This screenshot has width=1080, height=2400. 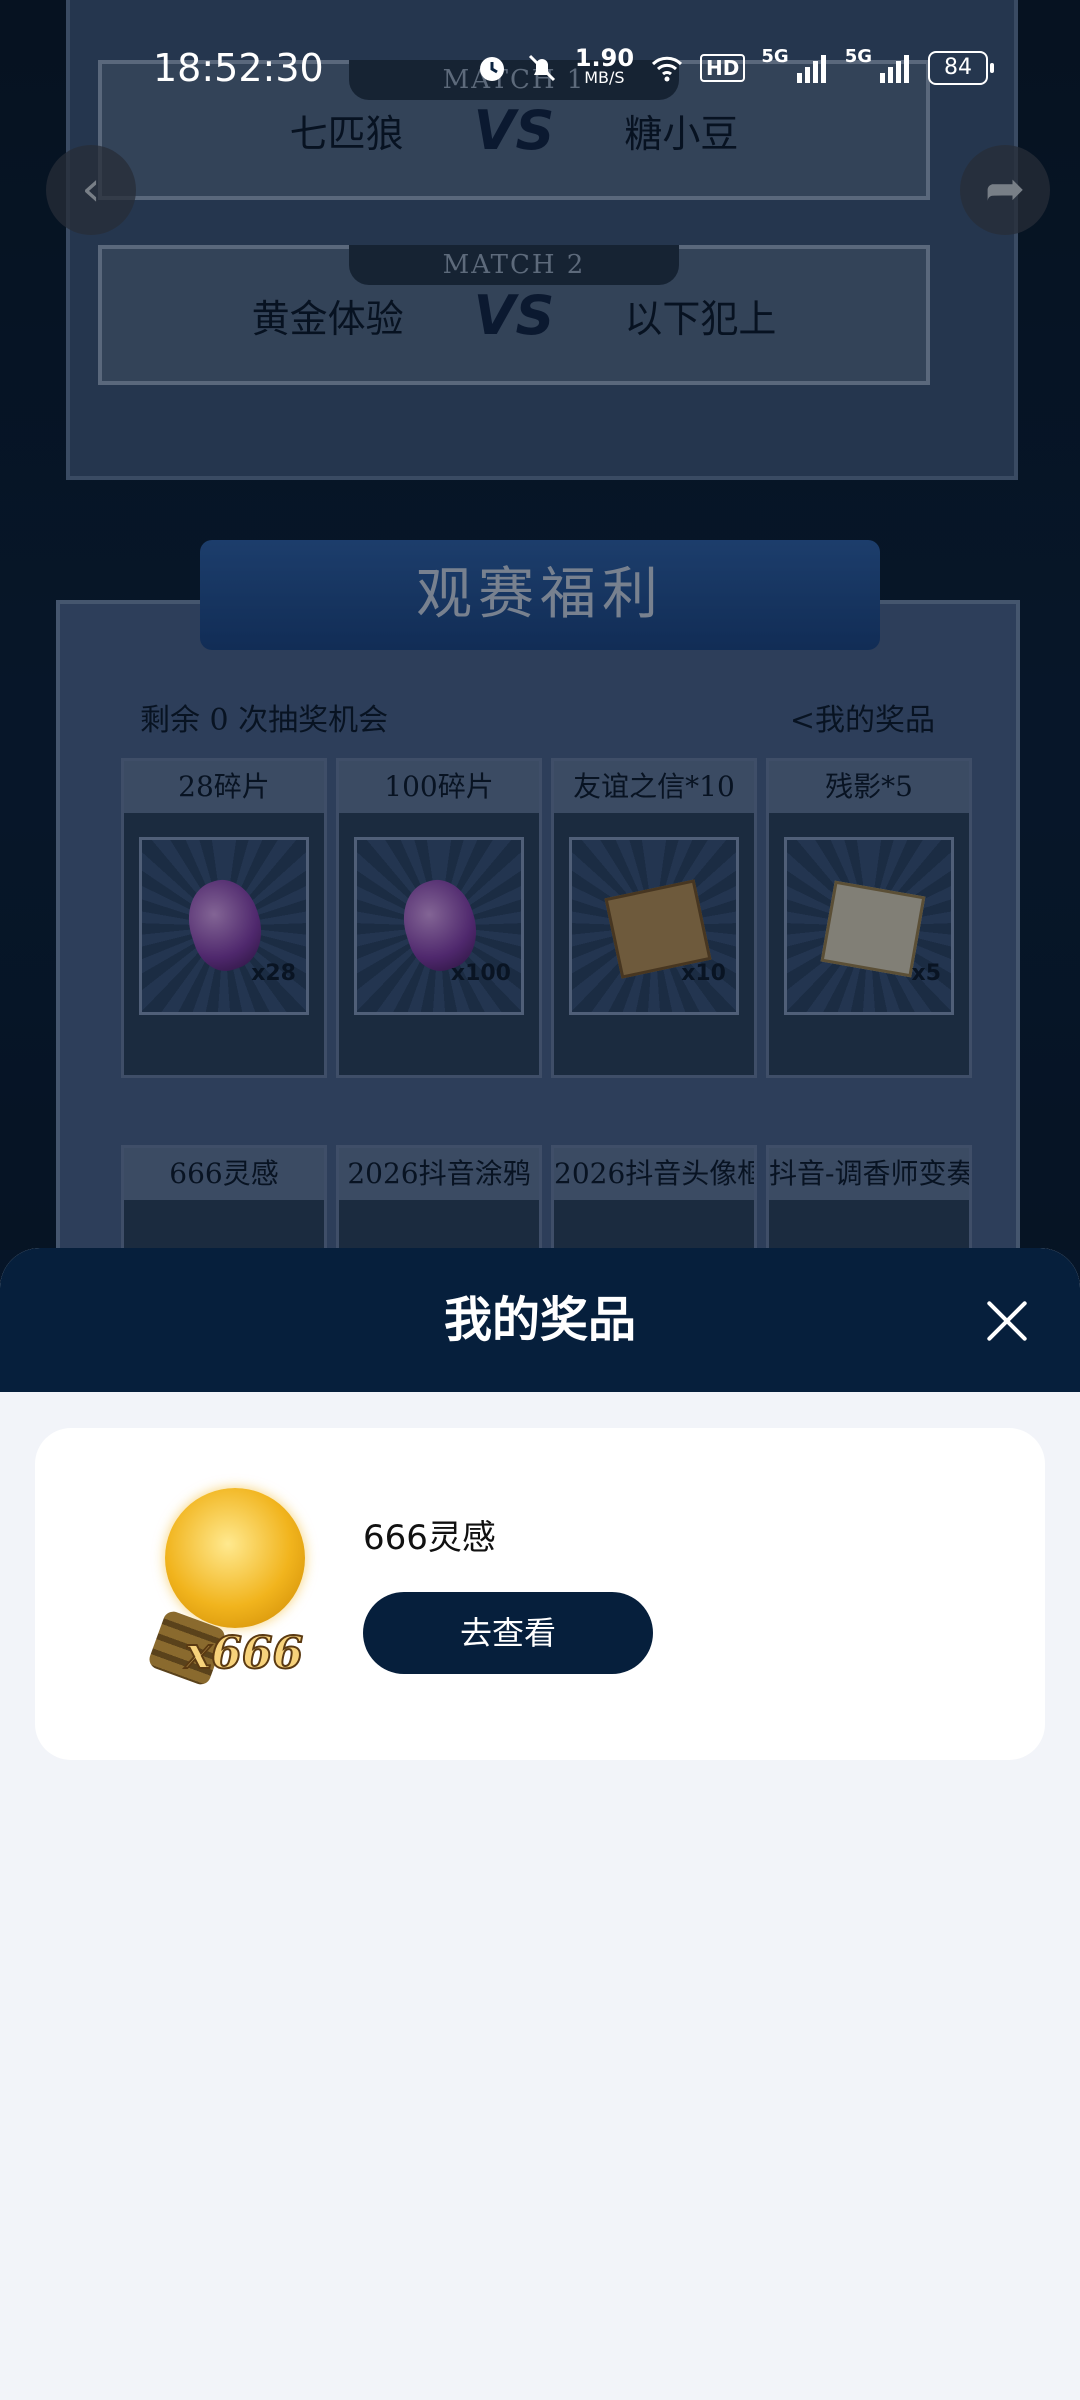 What do you see at coordinates (961, 68) in the screenshot?
I see `battery-icon: 84` at bounding box center [961, 68].